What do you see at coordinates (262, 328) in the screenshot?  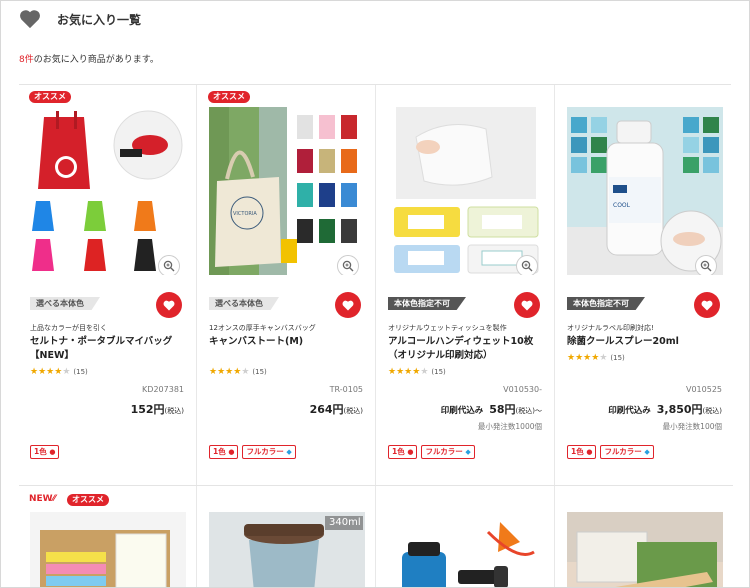 I see `product-subtitle: 12オンスの厚手キャンバスバッグ` at bounding box center [262, 328].